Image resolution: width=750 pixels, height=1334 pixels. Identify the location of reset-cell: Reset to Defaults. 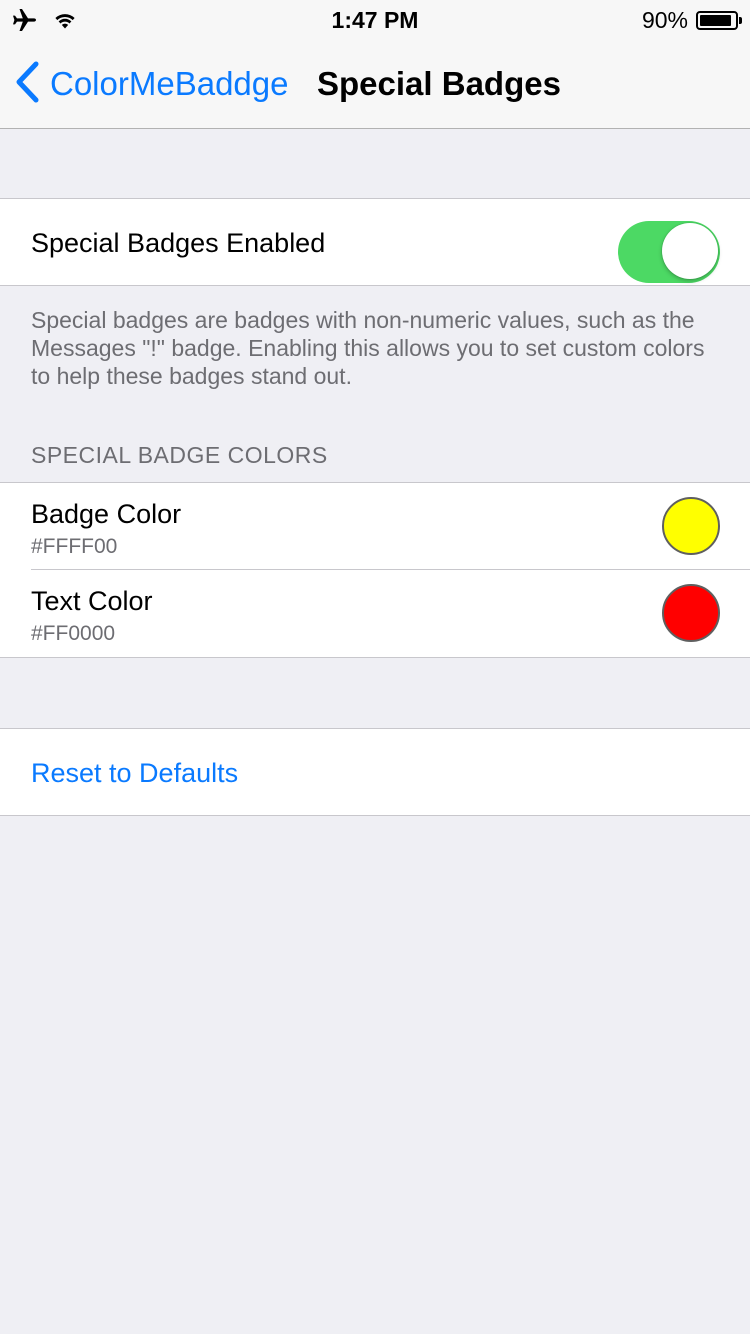
(375, 772).